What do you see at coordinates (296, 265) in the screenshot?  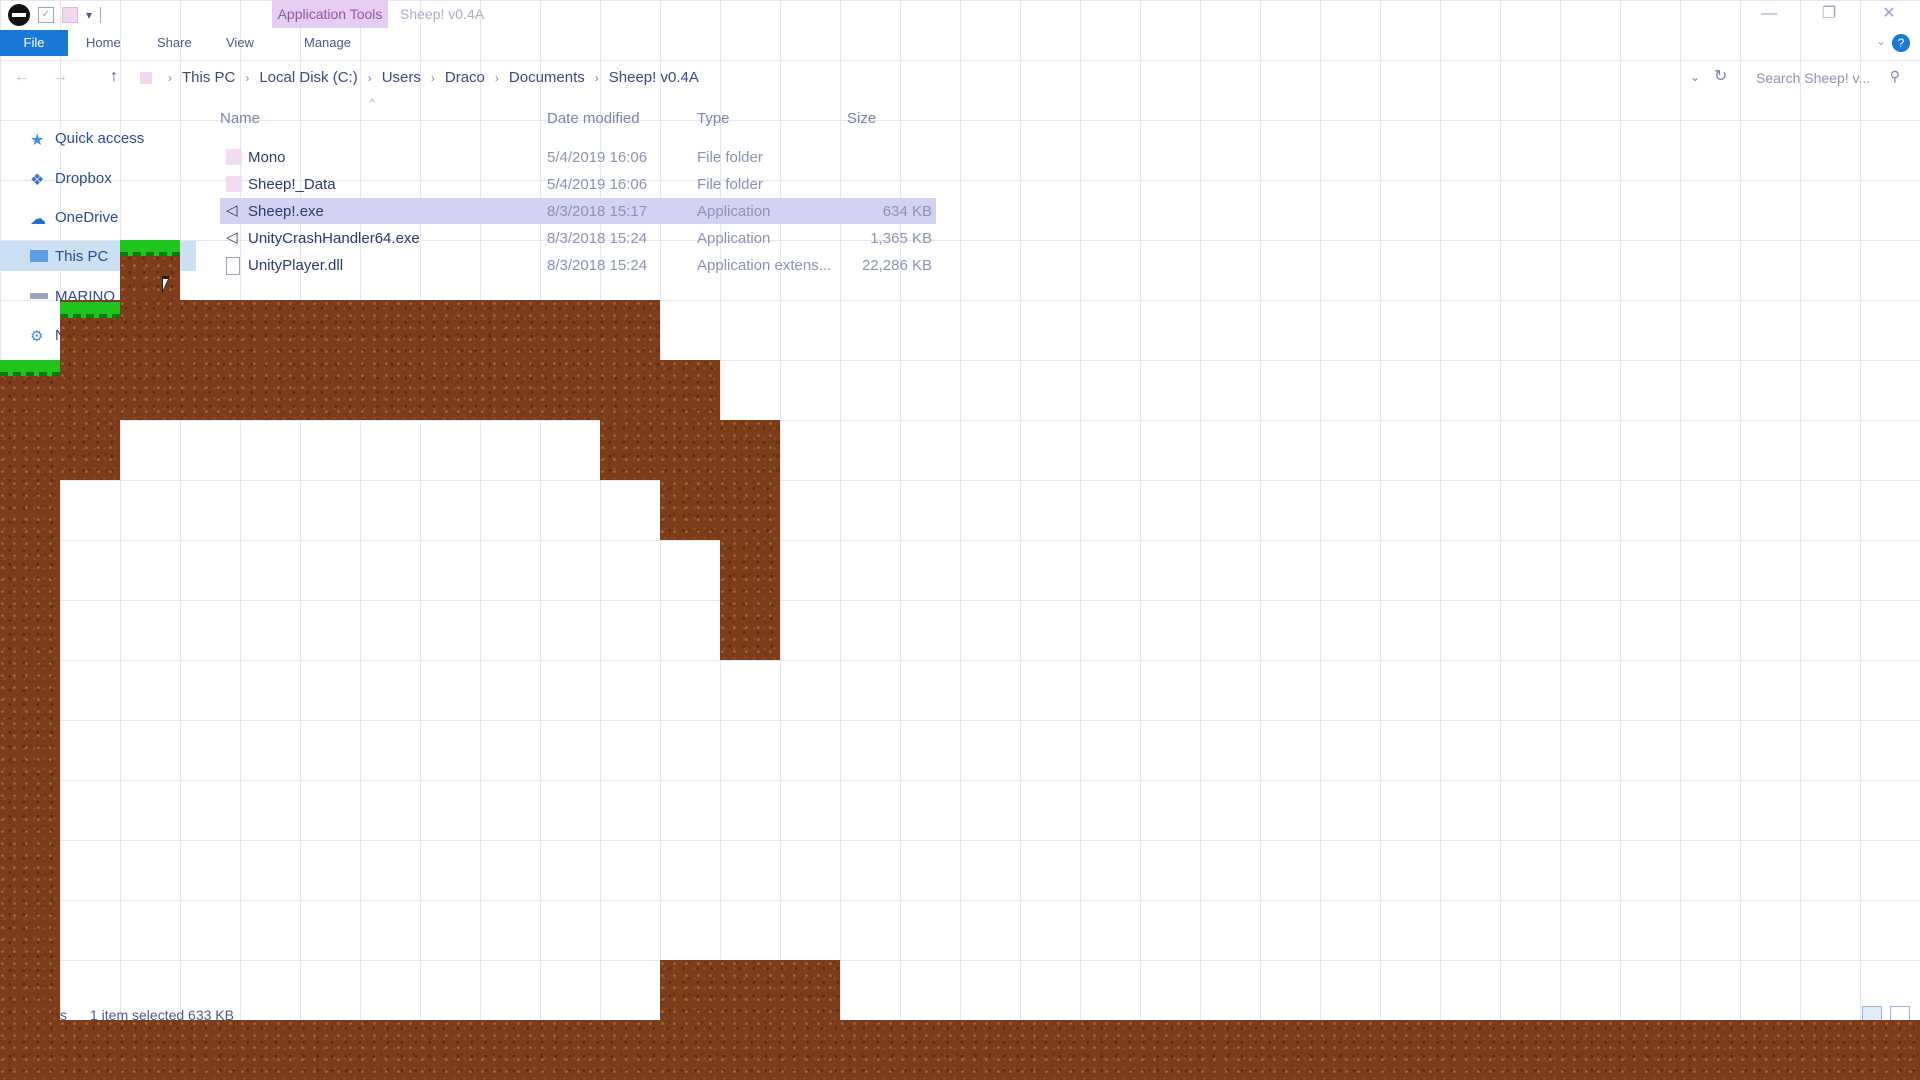 I see `file-name: UnityPlayer.dll` at bounding box center [296, 265].